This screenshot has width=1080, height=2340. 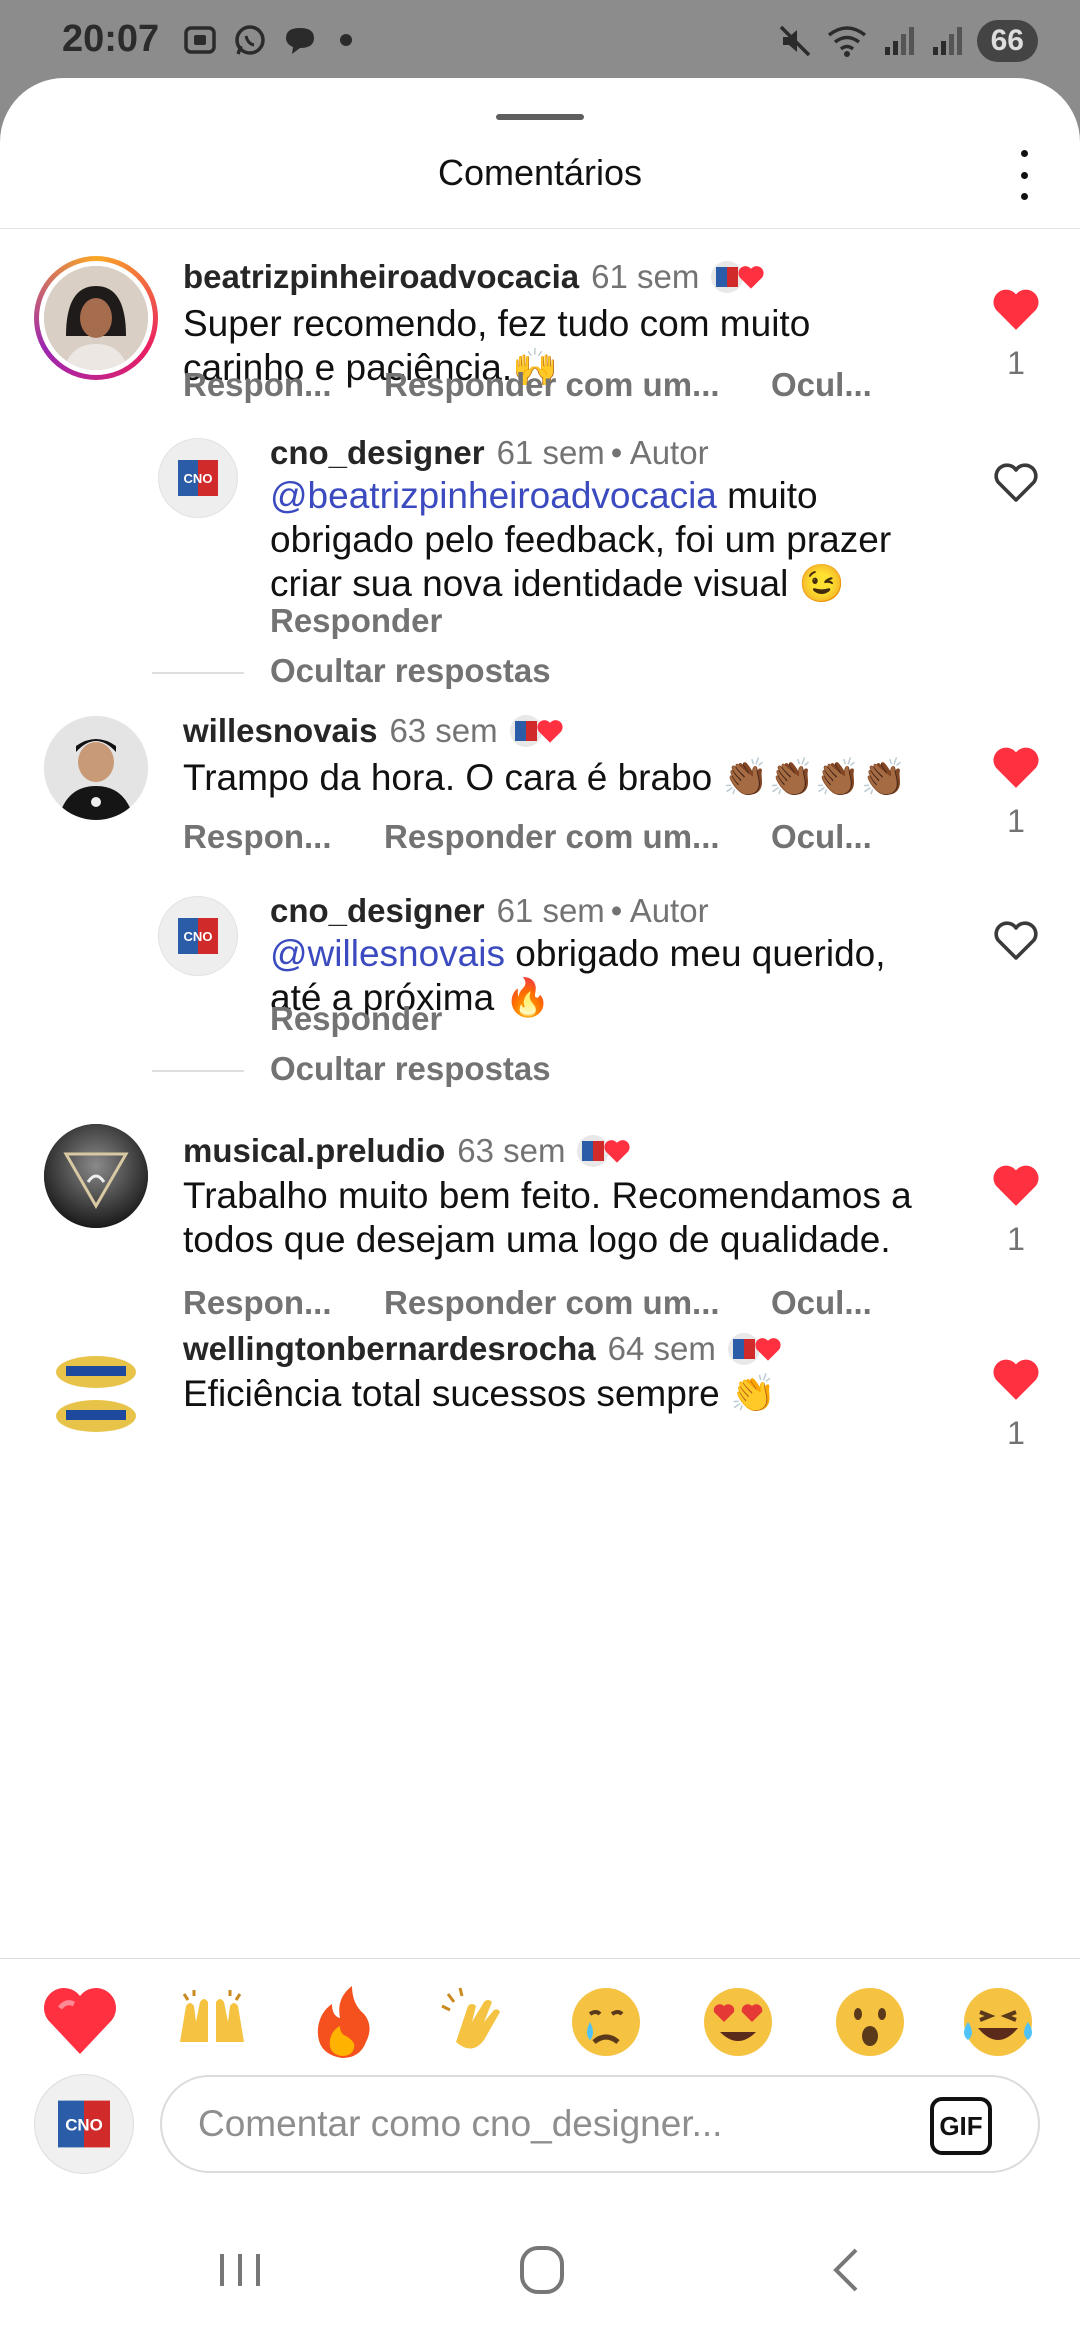 I want to click on comment-meta: musical.preludio 63 sem, so click(x=407, y=1151).